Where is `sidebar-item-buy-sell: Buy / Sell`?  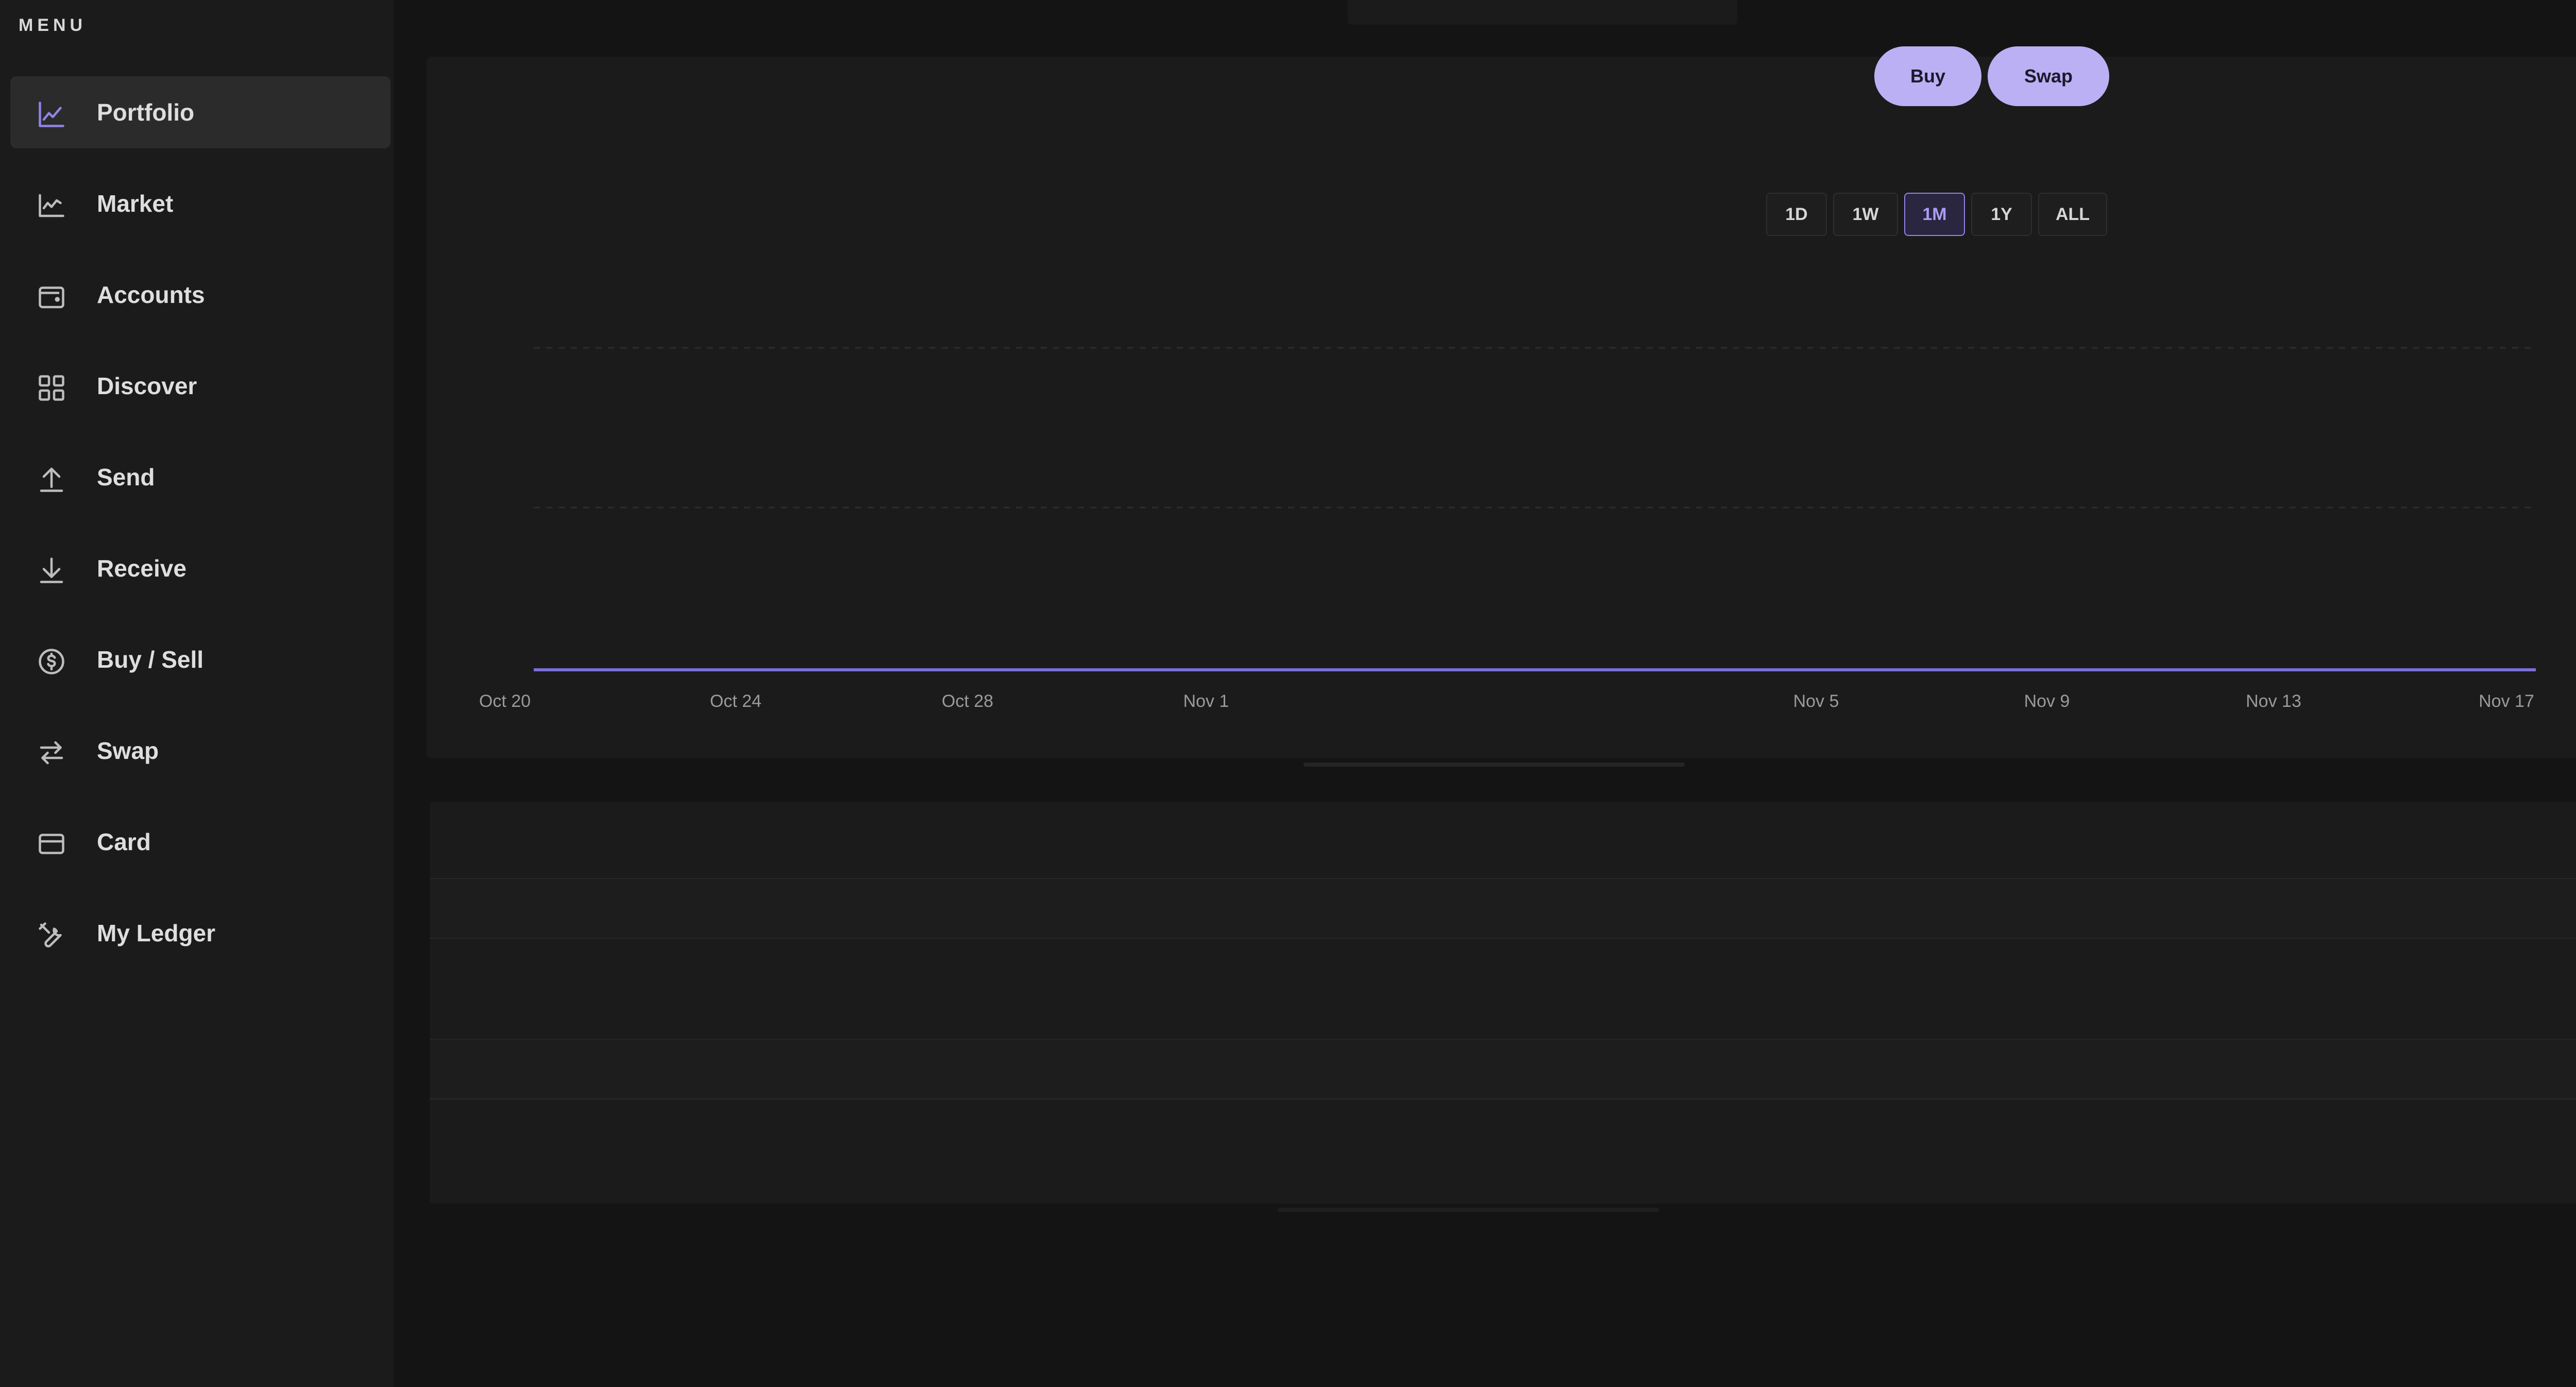 sidebar-item-buy-sell: Buy / Sell is located at coordinates (200, 659).